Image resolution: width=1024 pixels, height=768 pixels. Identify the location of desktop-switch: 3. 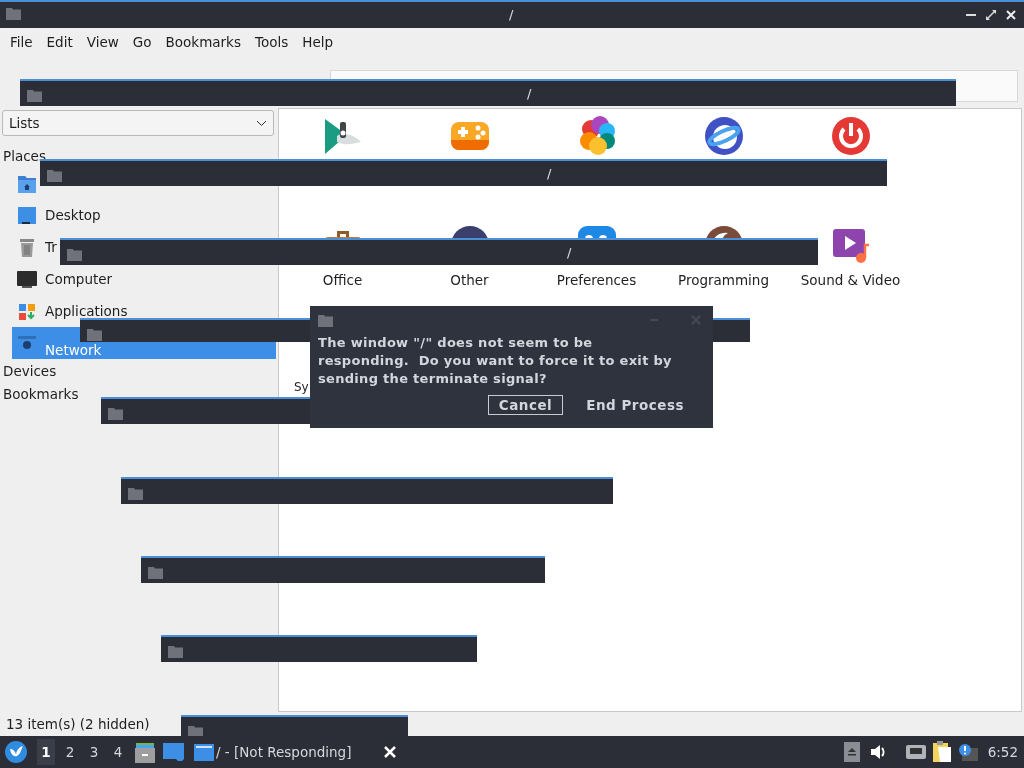
(94, 752).